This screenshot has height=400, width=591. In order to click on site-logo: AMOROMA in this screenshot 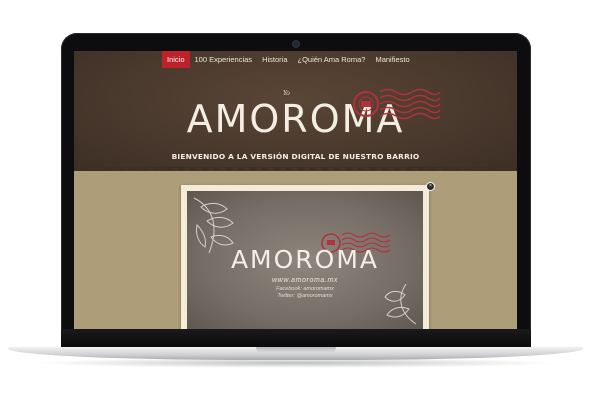, I will do `click(295, 119)`.